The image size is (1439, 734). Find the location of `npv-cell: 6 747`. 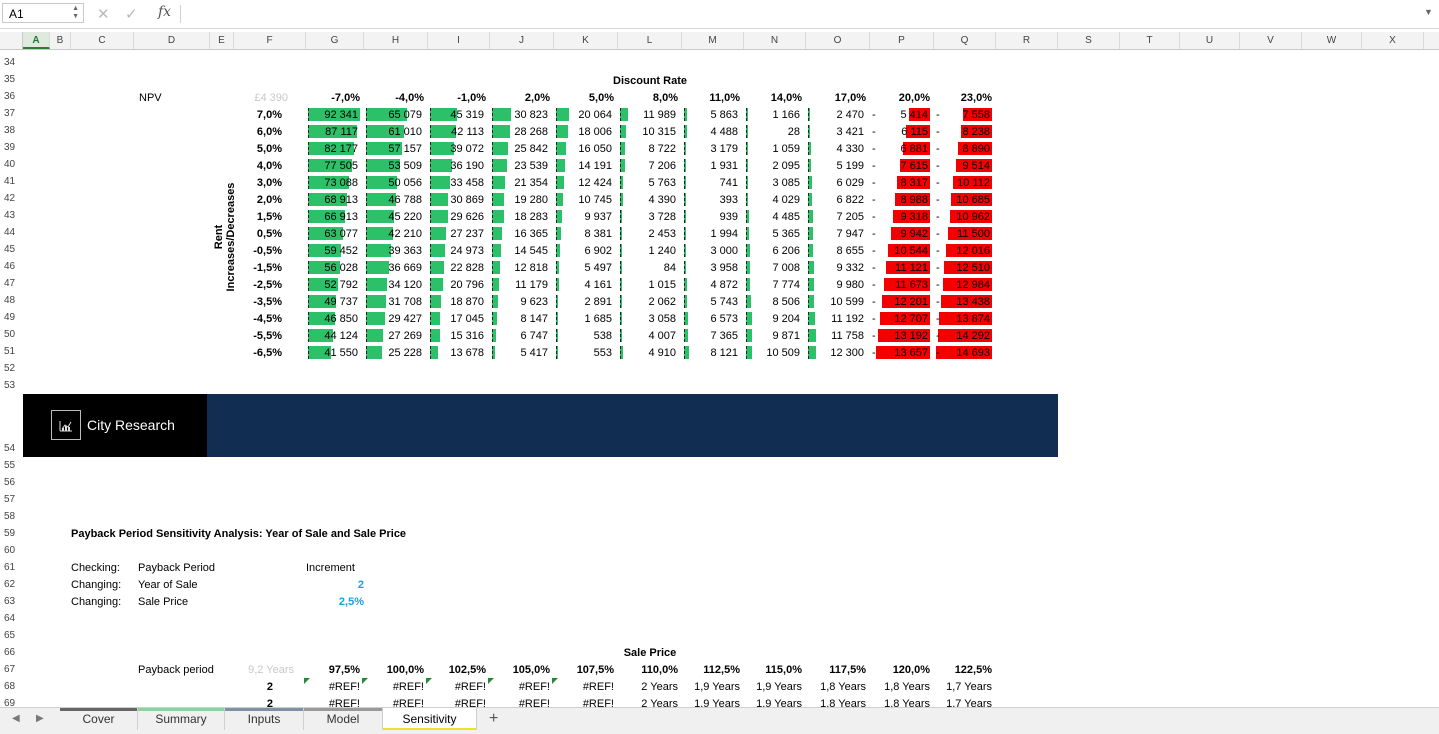

npv-cell: 6 747 is located at coordinates (519, 336).